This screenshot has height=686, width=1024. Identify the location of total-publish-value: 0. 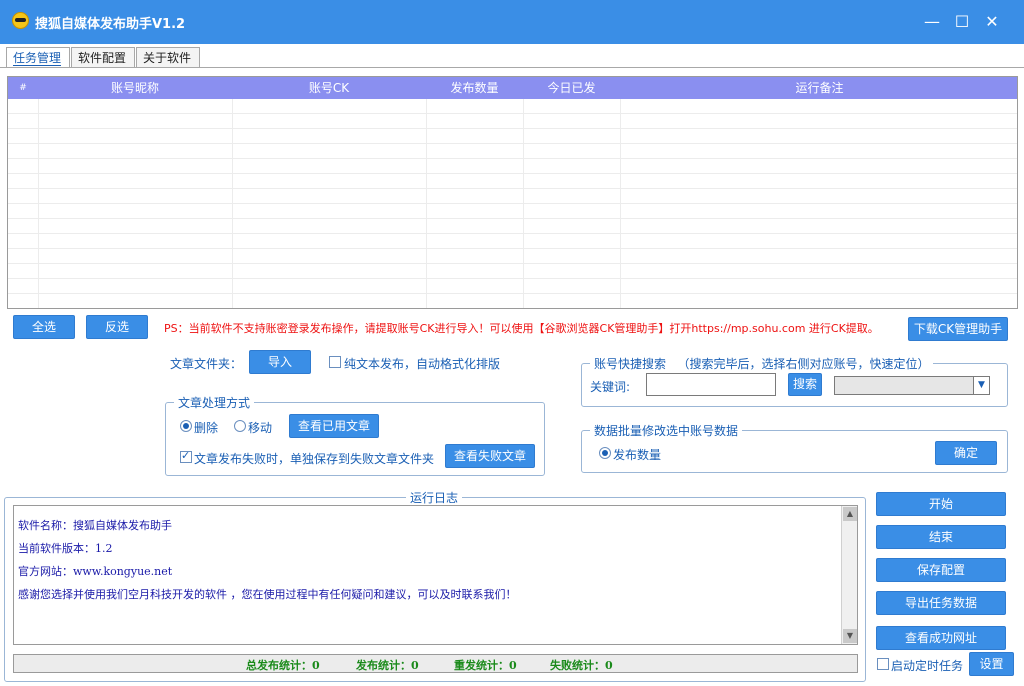
(316, 665).